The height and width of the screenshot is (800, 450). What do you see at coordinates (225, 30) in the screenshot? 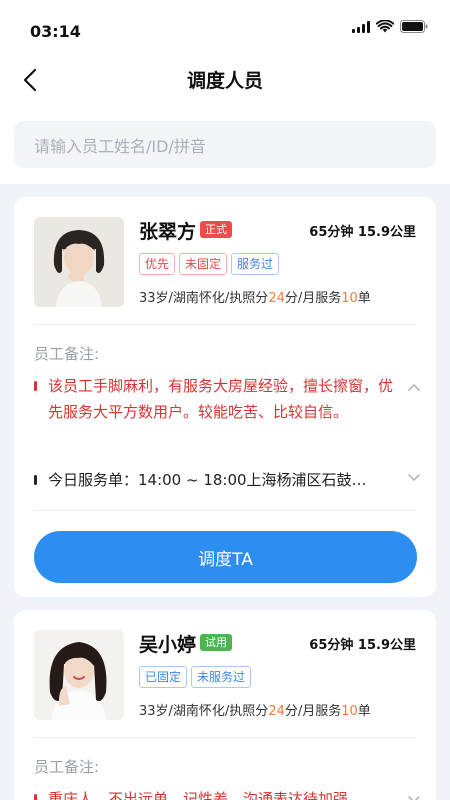
I see `status-bar: 03:14` at bounding box center [225, 30].